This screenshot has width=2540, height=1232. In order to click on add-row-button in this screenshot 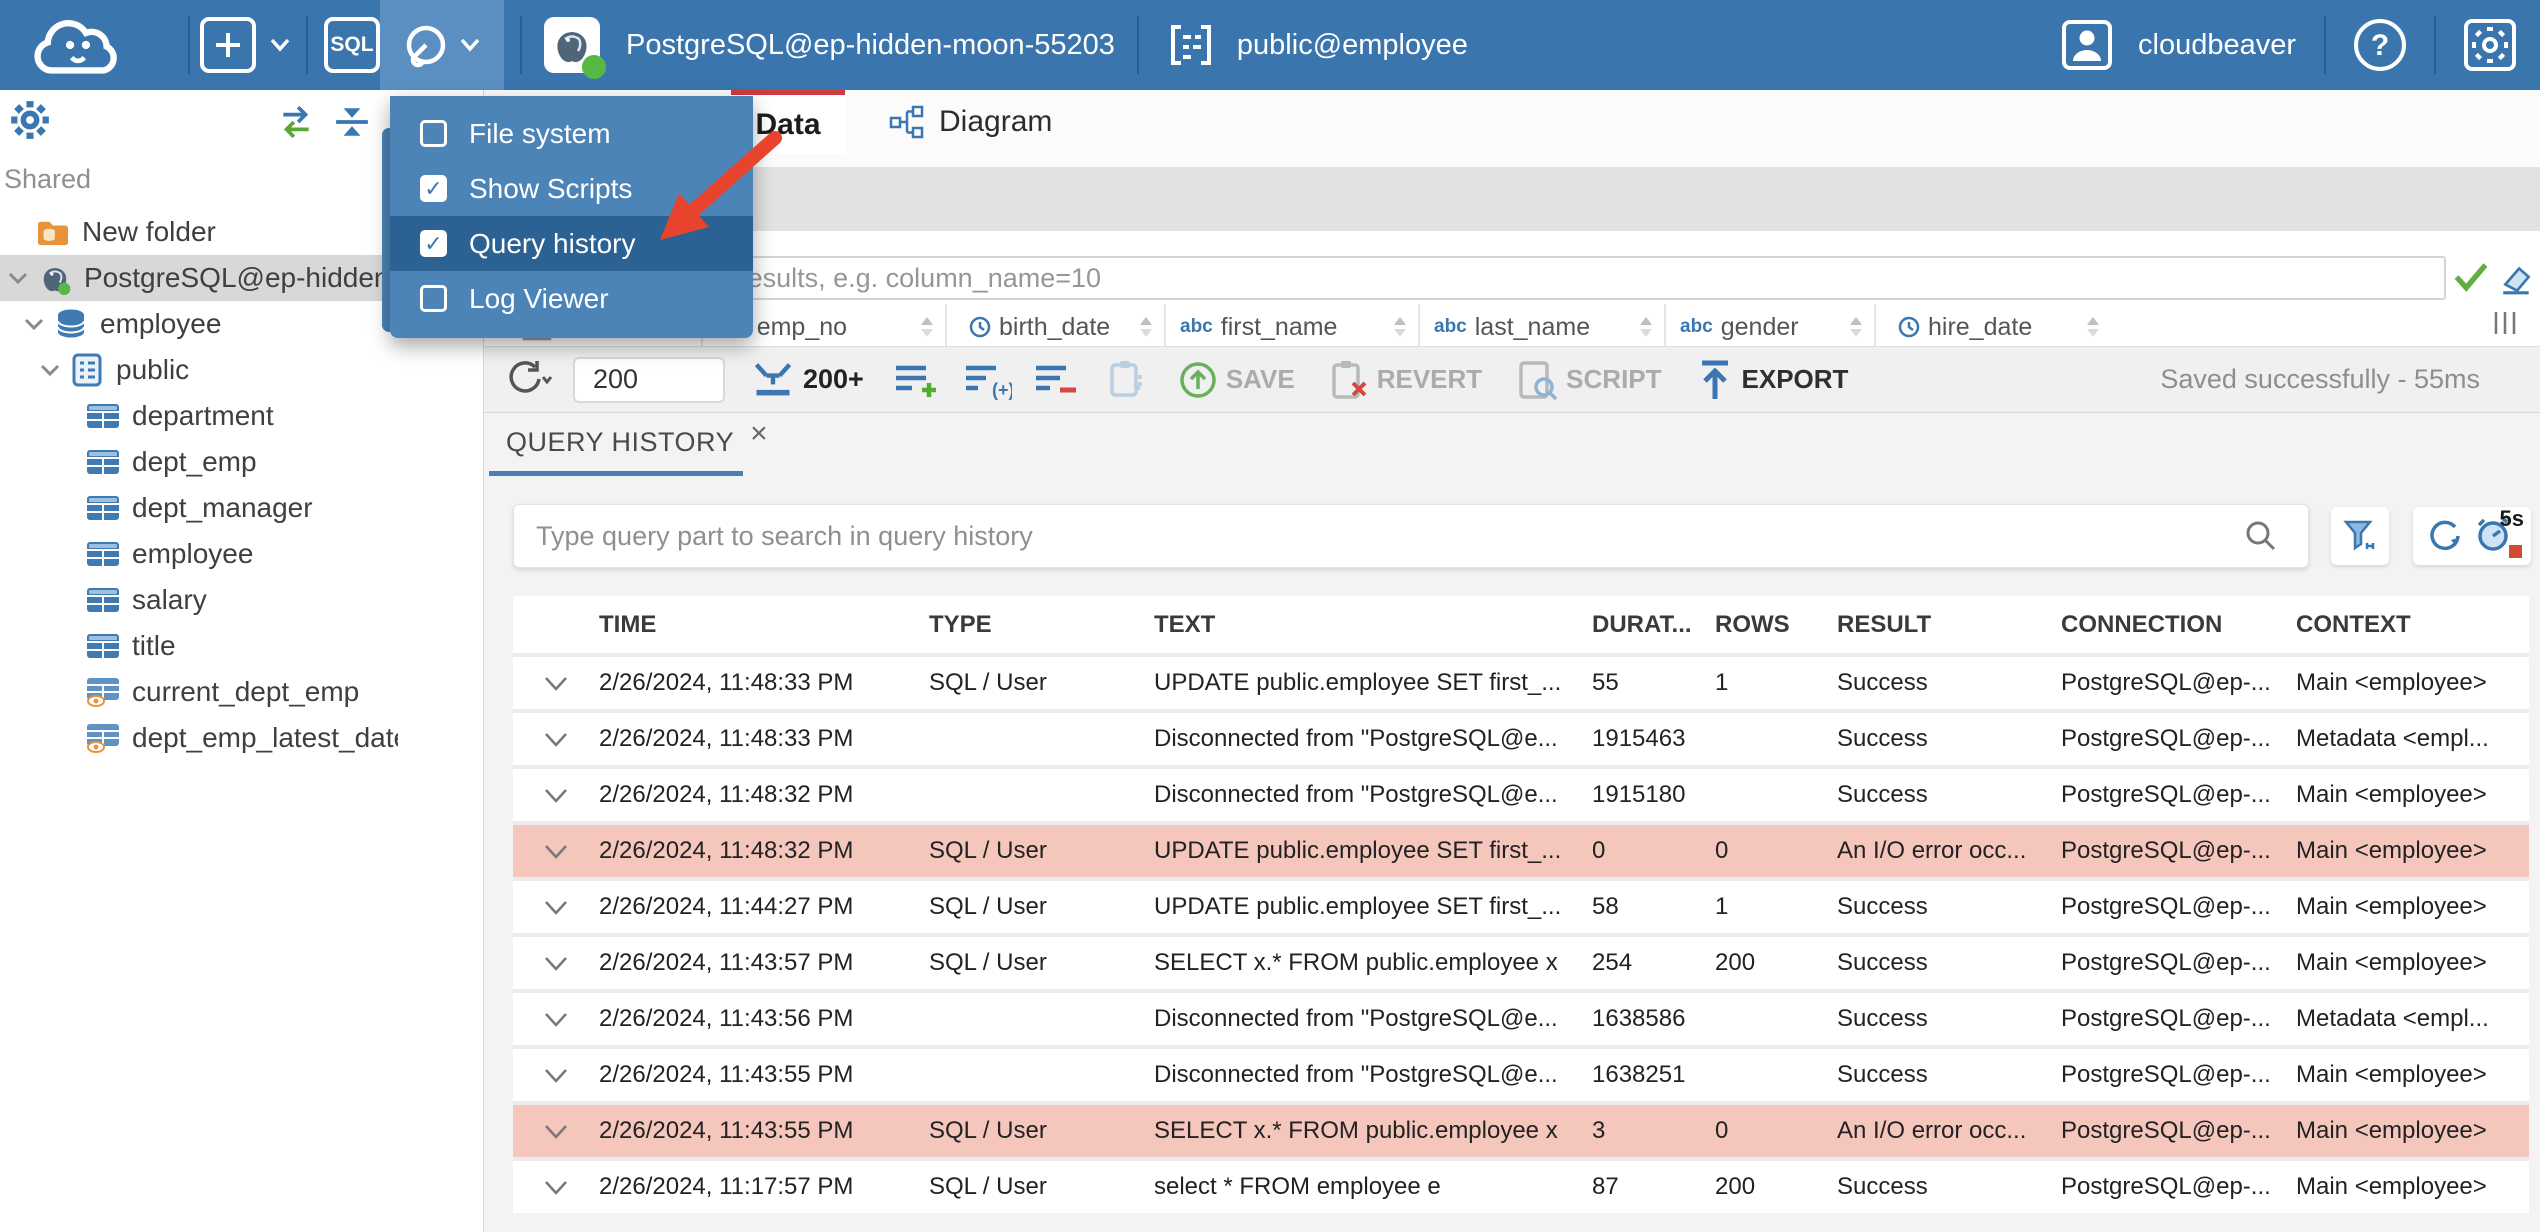, I will do `click(918, 380)`.